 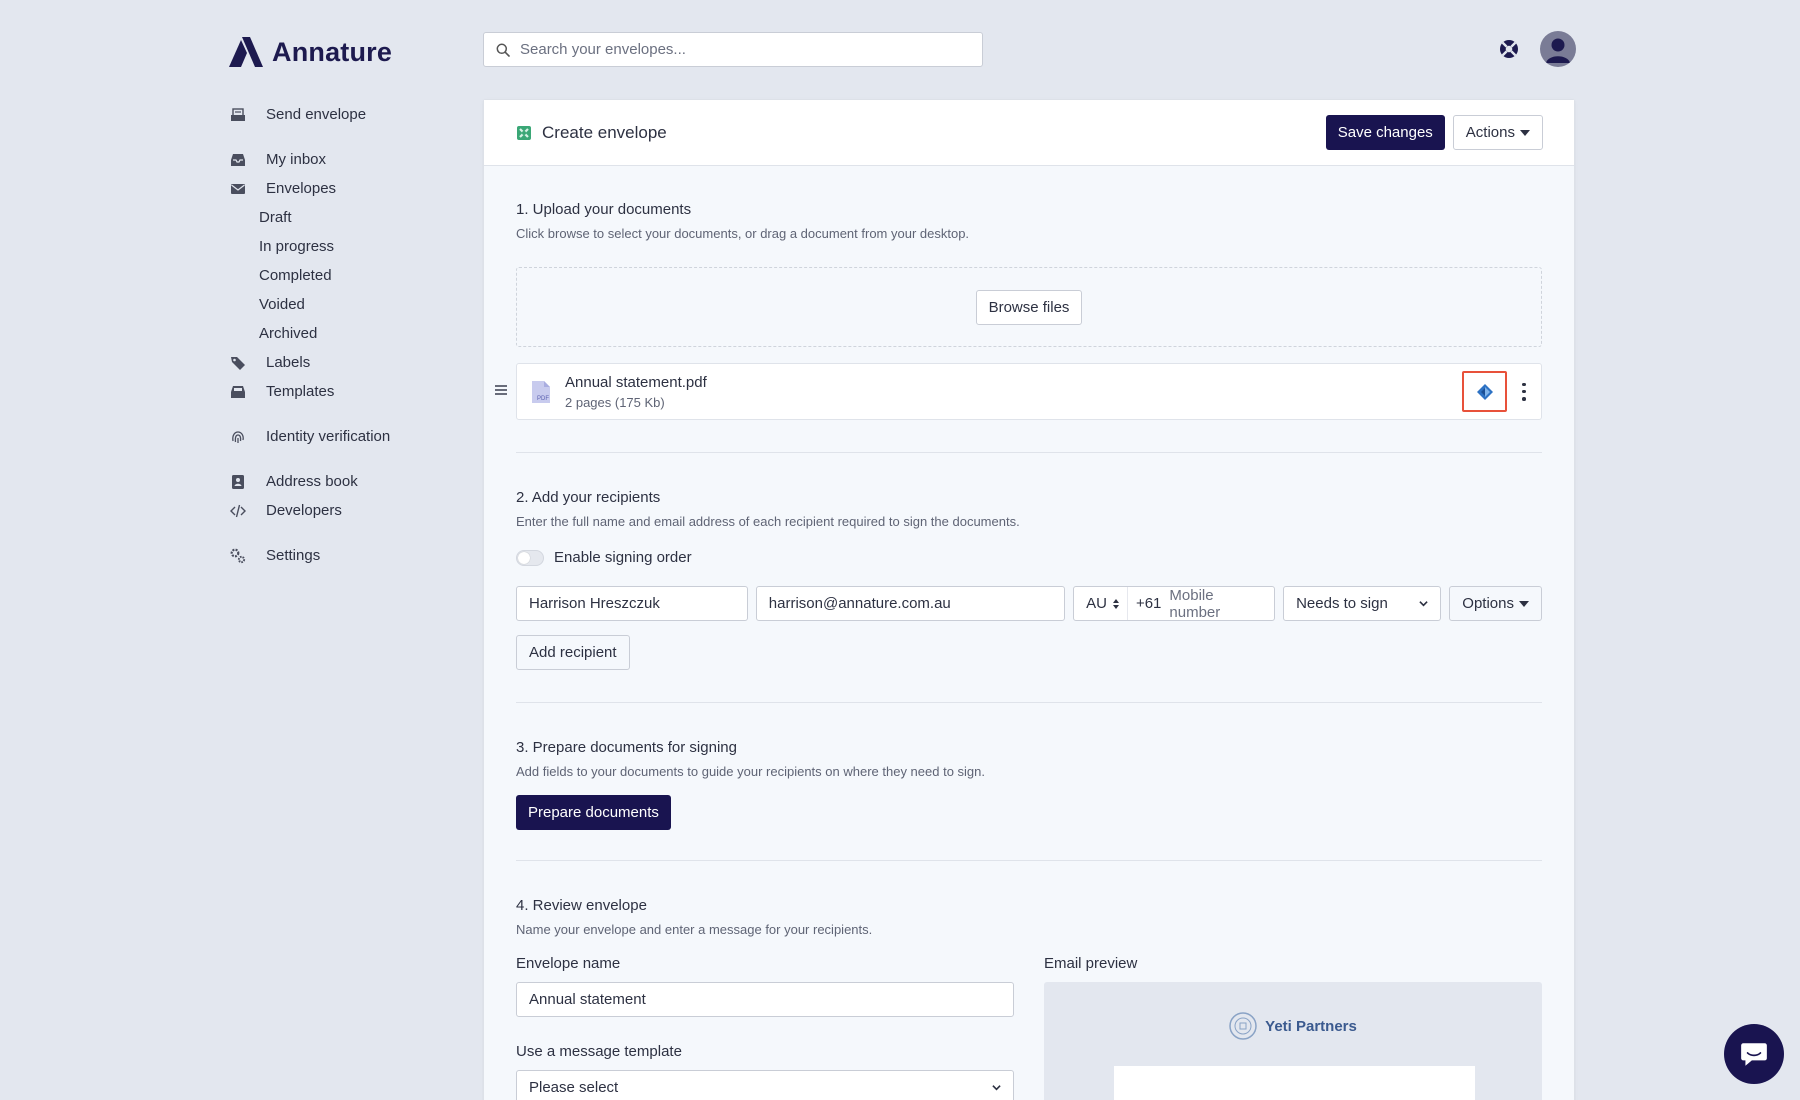 I want to click on sidebar-item-draft: Draft, so click(x=348, y=217).